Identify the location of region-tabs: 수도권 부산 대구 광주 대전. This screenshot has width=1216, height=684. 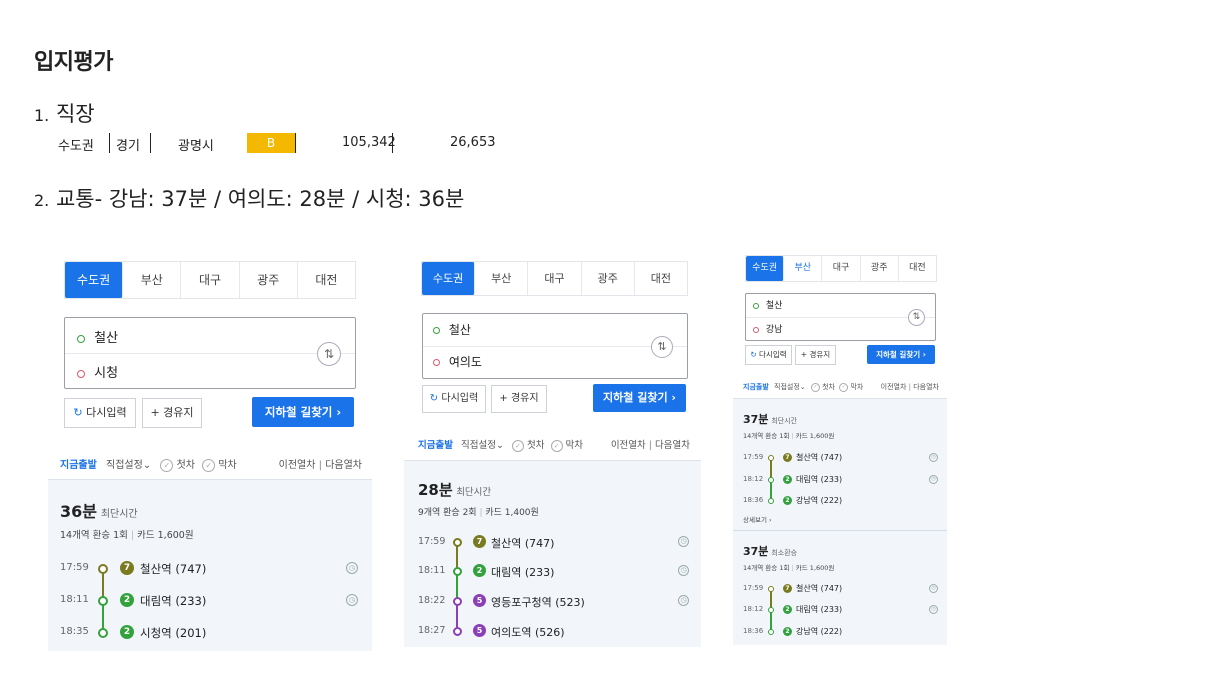
(554, 278).